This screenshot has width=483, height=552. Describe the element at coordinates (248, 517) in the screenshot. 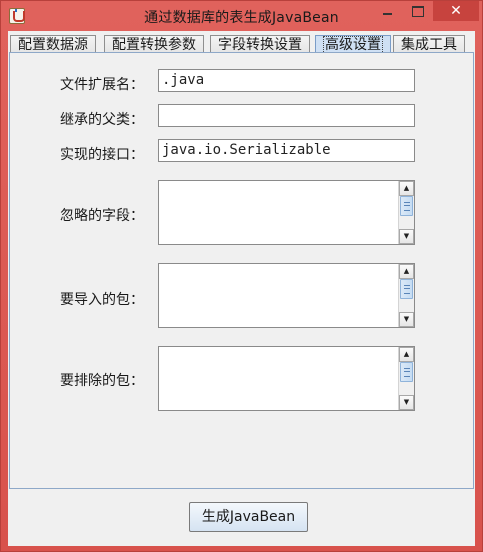

I see `generate-javabean-button: 生成JavaBean` at that location.